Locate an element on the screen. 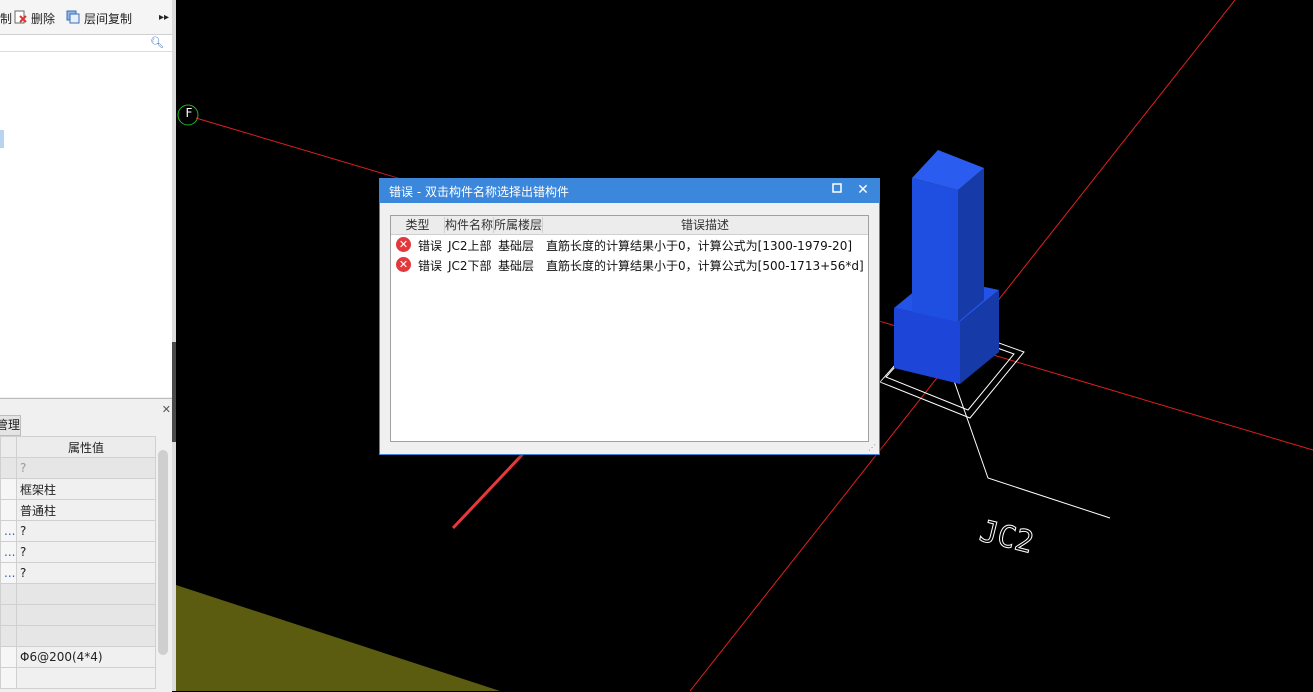 The height and width of the screenshot is (692, 1313). property-value: 框架柱 is located at coordinates (86, 489).